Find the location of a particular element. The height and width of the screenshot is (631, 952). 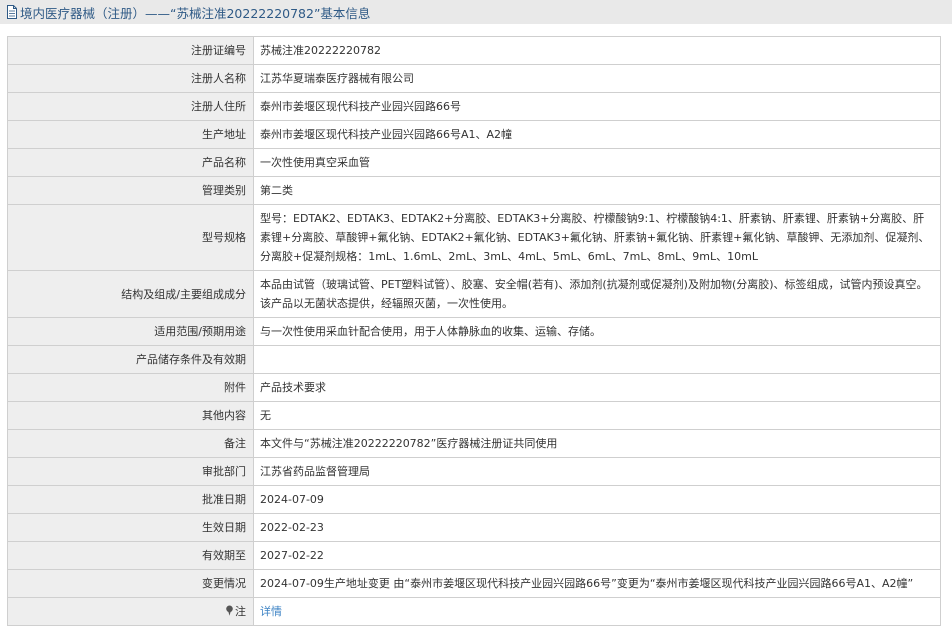

field-value: 详情 is located at coordinates (597, 611).